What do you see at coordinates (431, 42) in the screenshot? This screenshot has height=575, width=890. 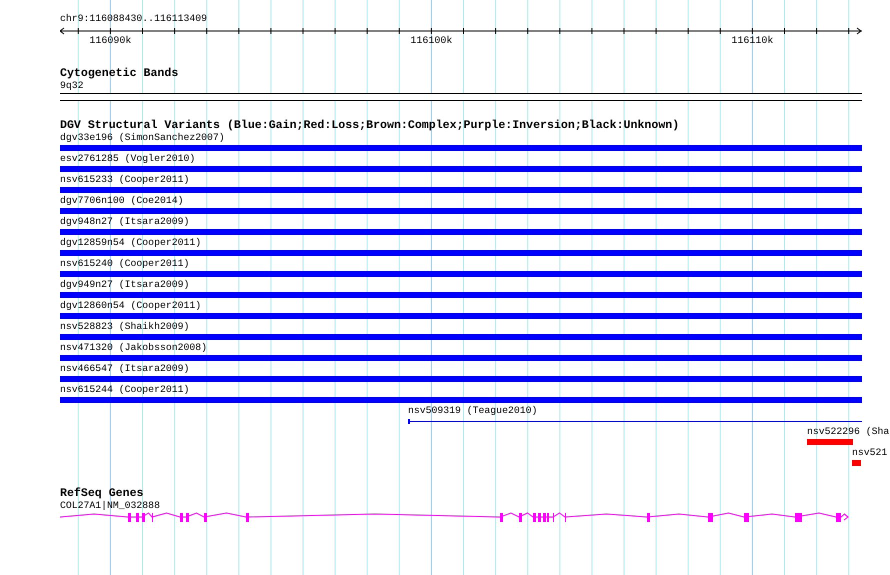 I see `ruler-tick-label: 116100k` at bounding box center [431, 42].